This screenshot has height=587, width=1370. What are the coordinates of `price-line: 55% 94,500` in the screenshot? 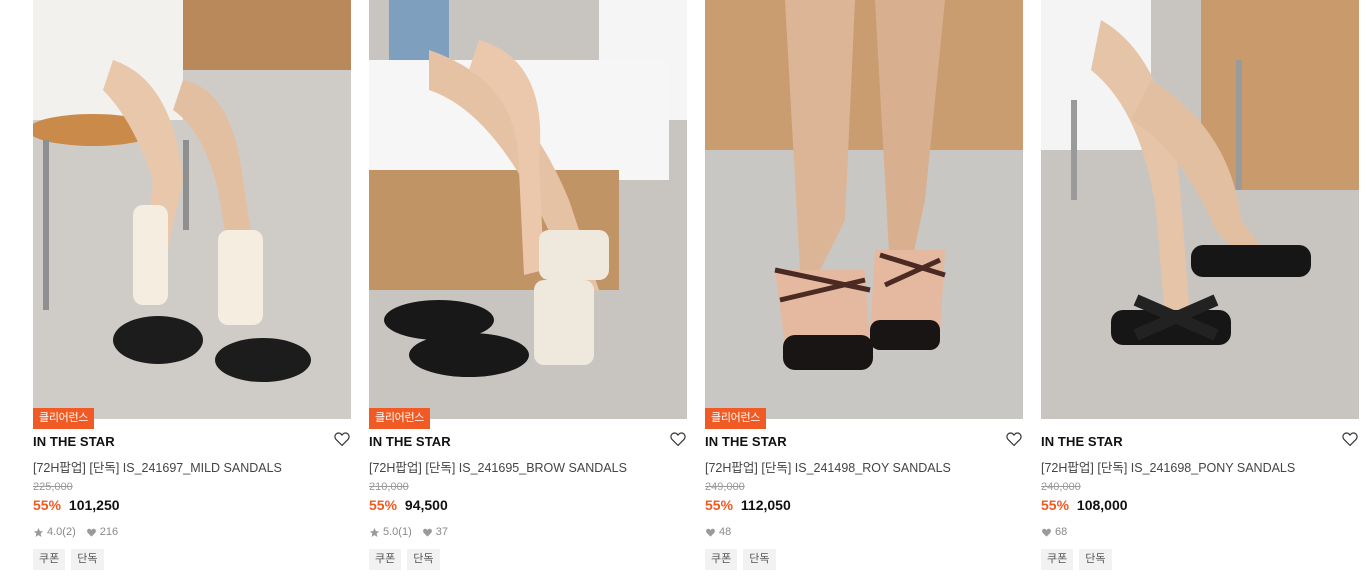 It's located at (408, 505).